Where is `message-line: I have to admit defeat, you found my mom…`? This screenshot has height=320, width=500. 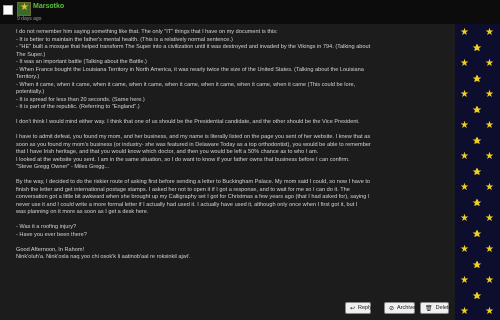
message-line: I have to admit defeat, you found my mom… is located at coordinates (193, 137).